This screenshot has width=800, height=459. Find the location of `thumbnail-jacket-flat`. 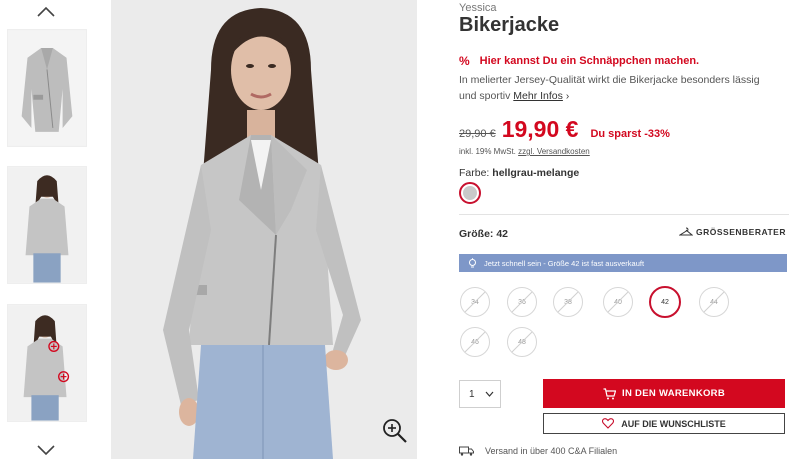

thumbnail-jacket-flat is located at coordinates (47, 88).